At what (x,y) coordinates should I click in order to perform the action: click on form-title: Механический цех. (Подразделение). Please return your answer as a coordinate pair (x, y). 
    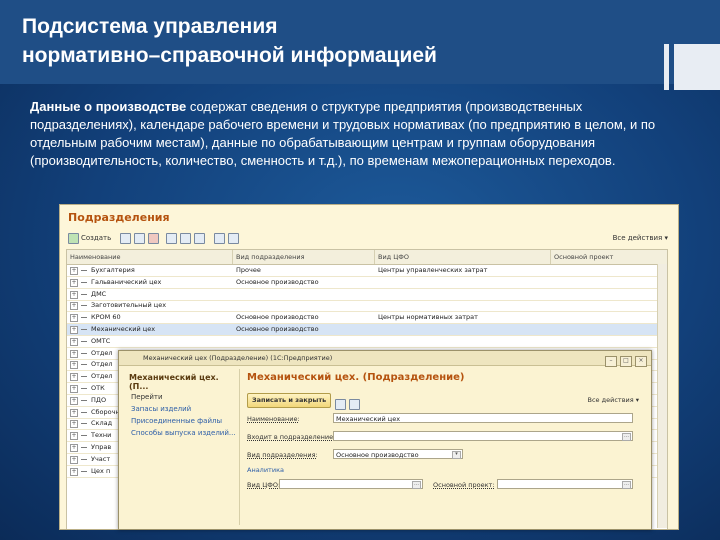
    Looking at the image, I should click on (356, 377).